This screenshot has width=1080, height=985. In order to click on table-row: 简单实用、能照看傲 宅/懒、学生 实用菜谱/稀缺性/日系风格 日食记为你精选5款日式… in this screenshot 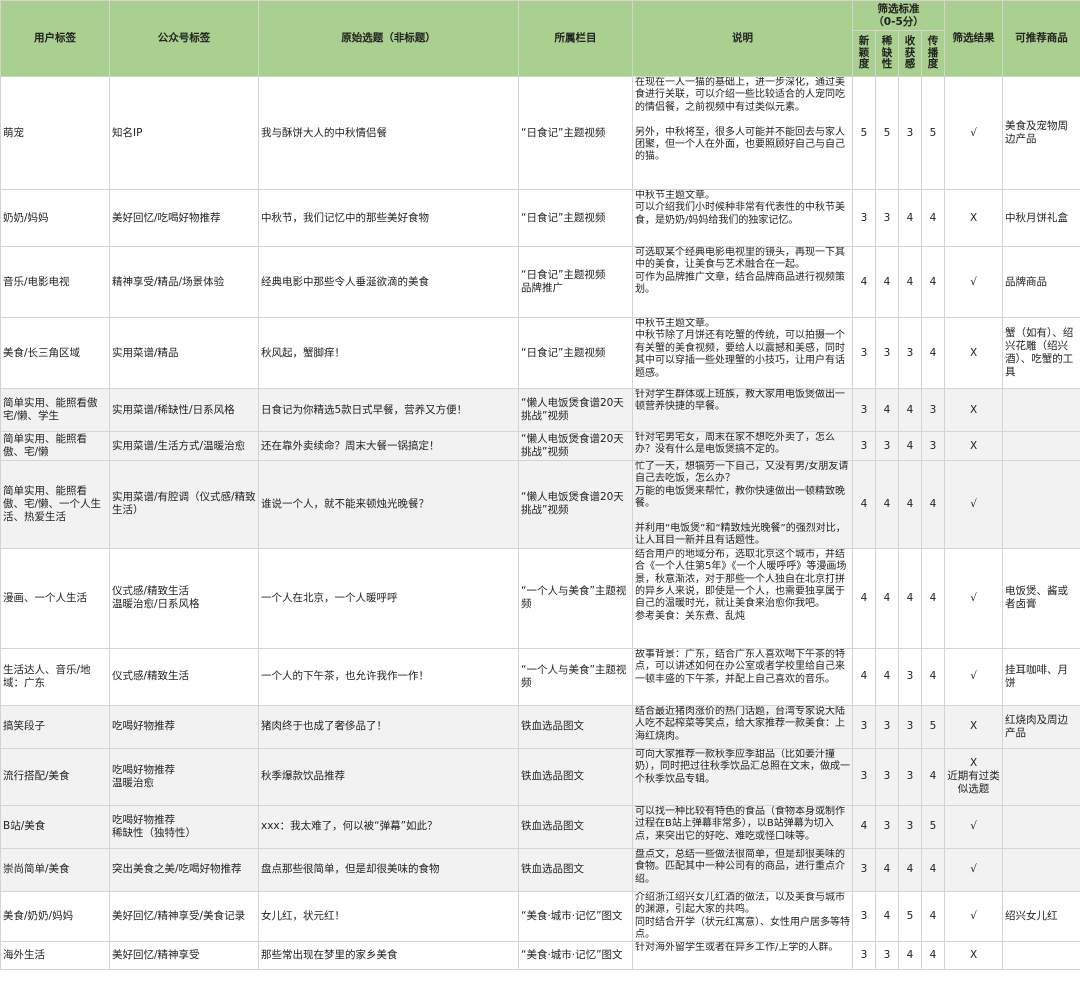, I will do `click(540, 410)`.